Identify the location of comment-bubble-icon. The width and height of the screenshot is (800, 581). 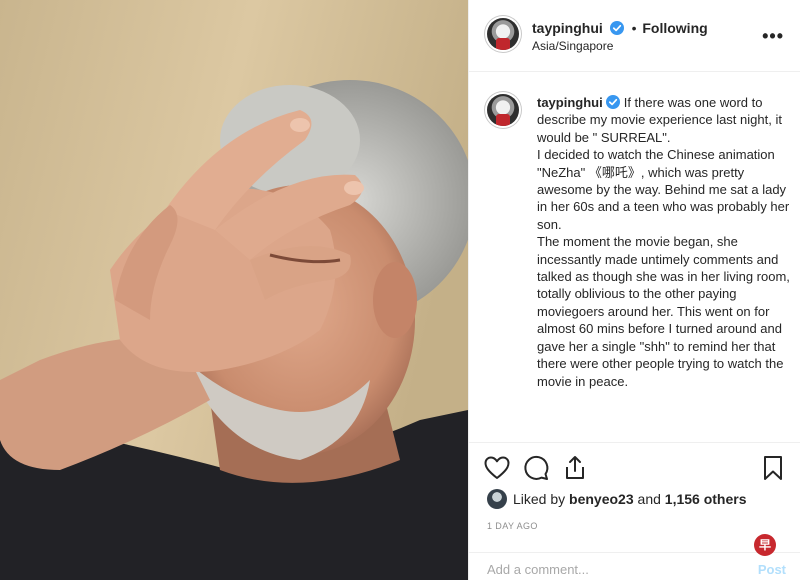
(536, 468).